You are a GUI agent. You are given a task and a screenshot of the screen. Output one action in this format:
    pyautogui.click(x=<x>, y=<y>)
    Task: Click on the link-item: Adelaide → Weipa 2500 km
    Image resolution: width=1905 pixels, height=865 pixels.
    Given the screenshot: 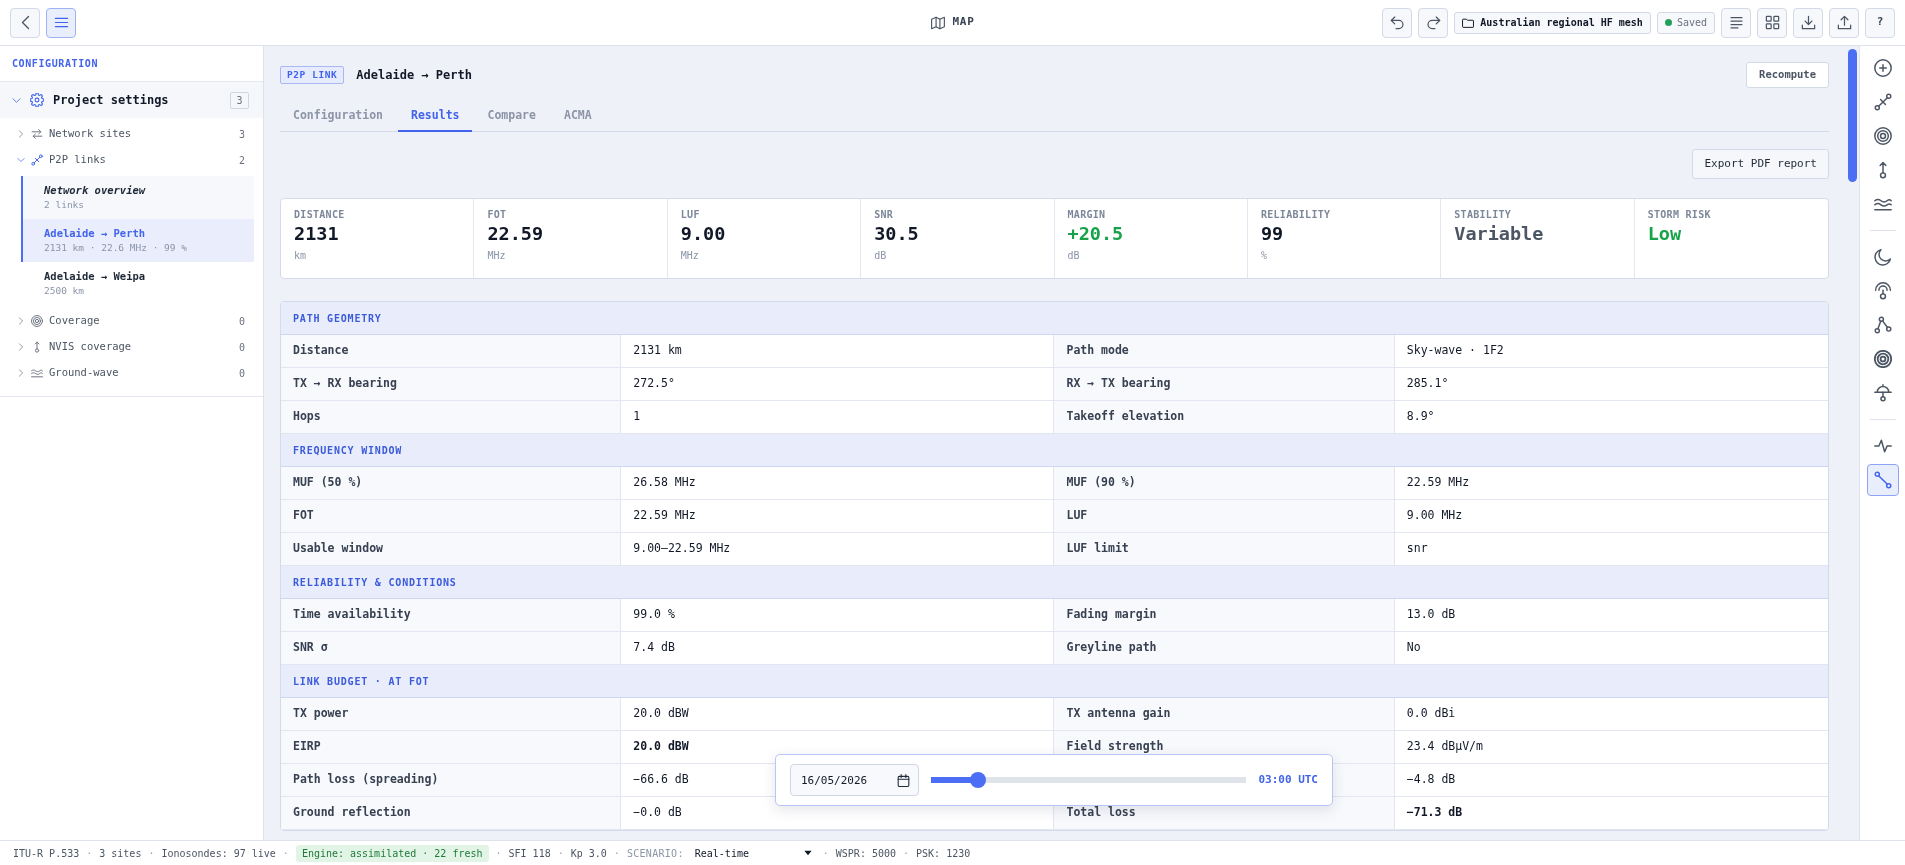 What is the action you would take?
    pyautogui.click(x=137, y=283)
    